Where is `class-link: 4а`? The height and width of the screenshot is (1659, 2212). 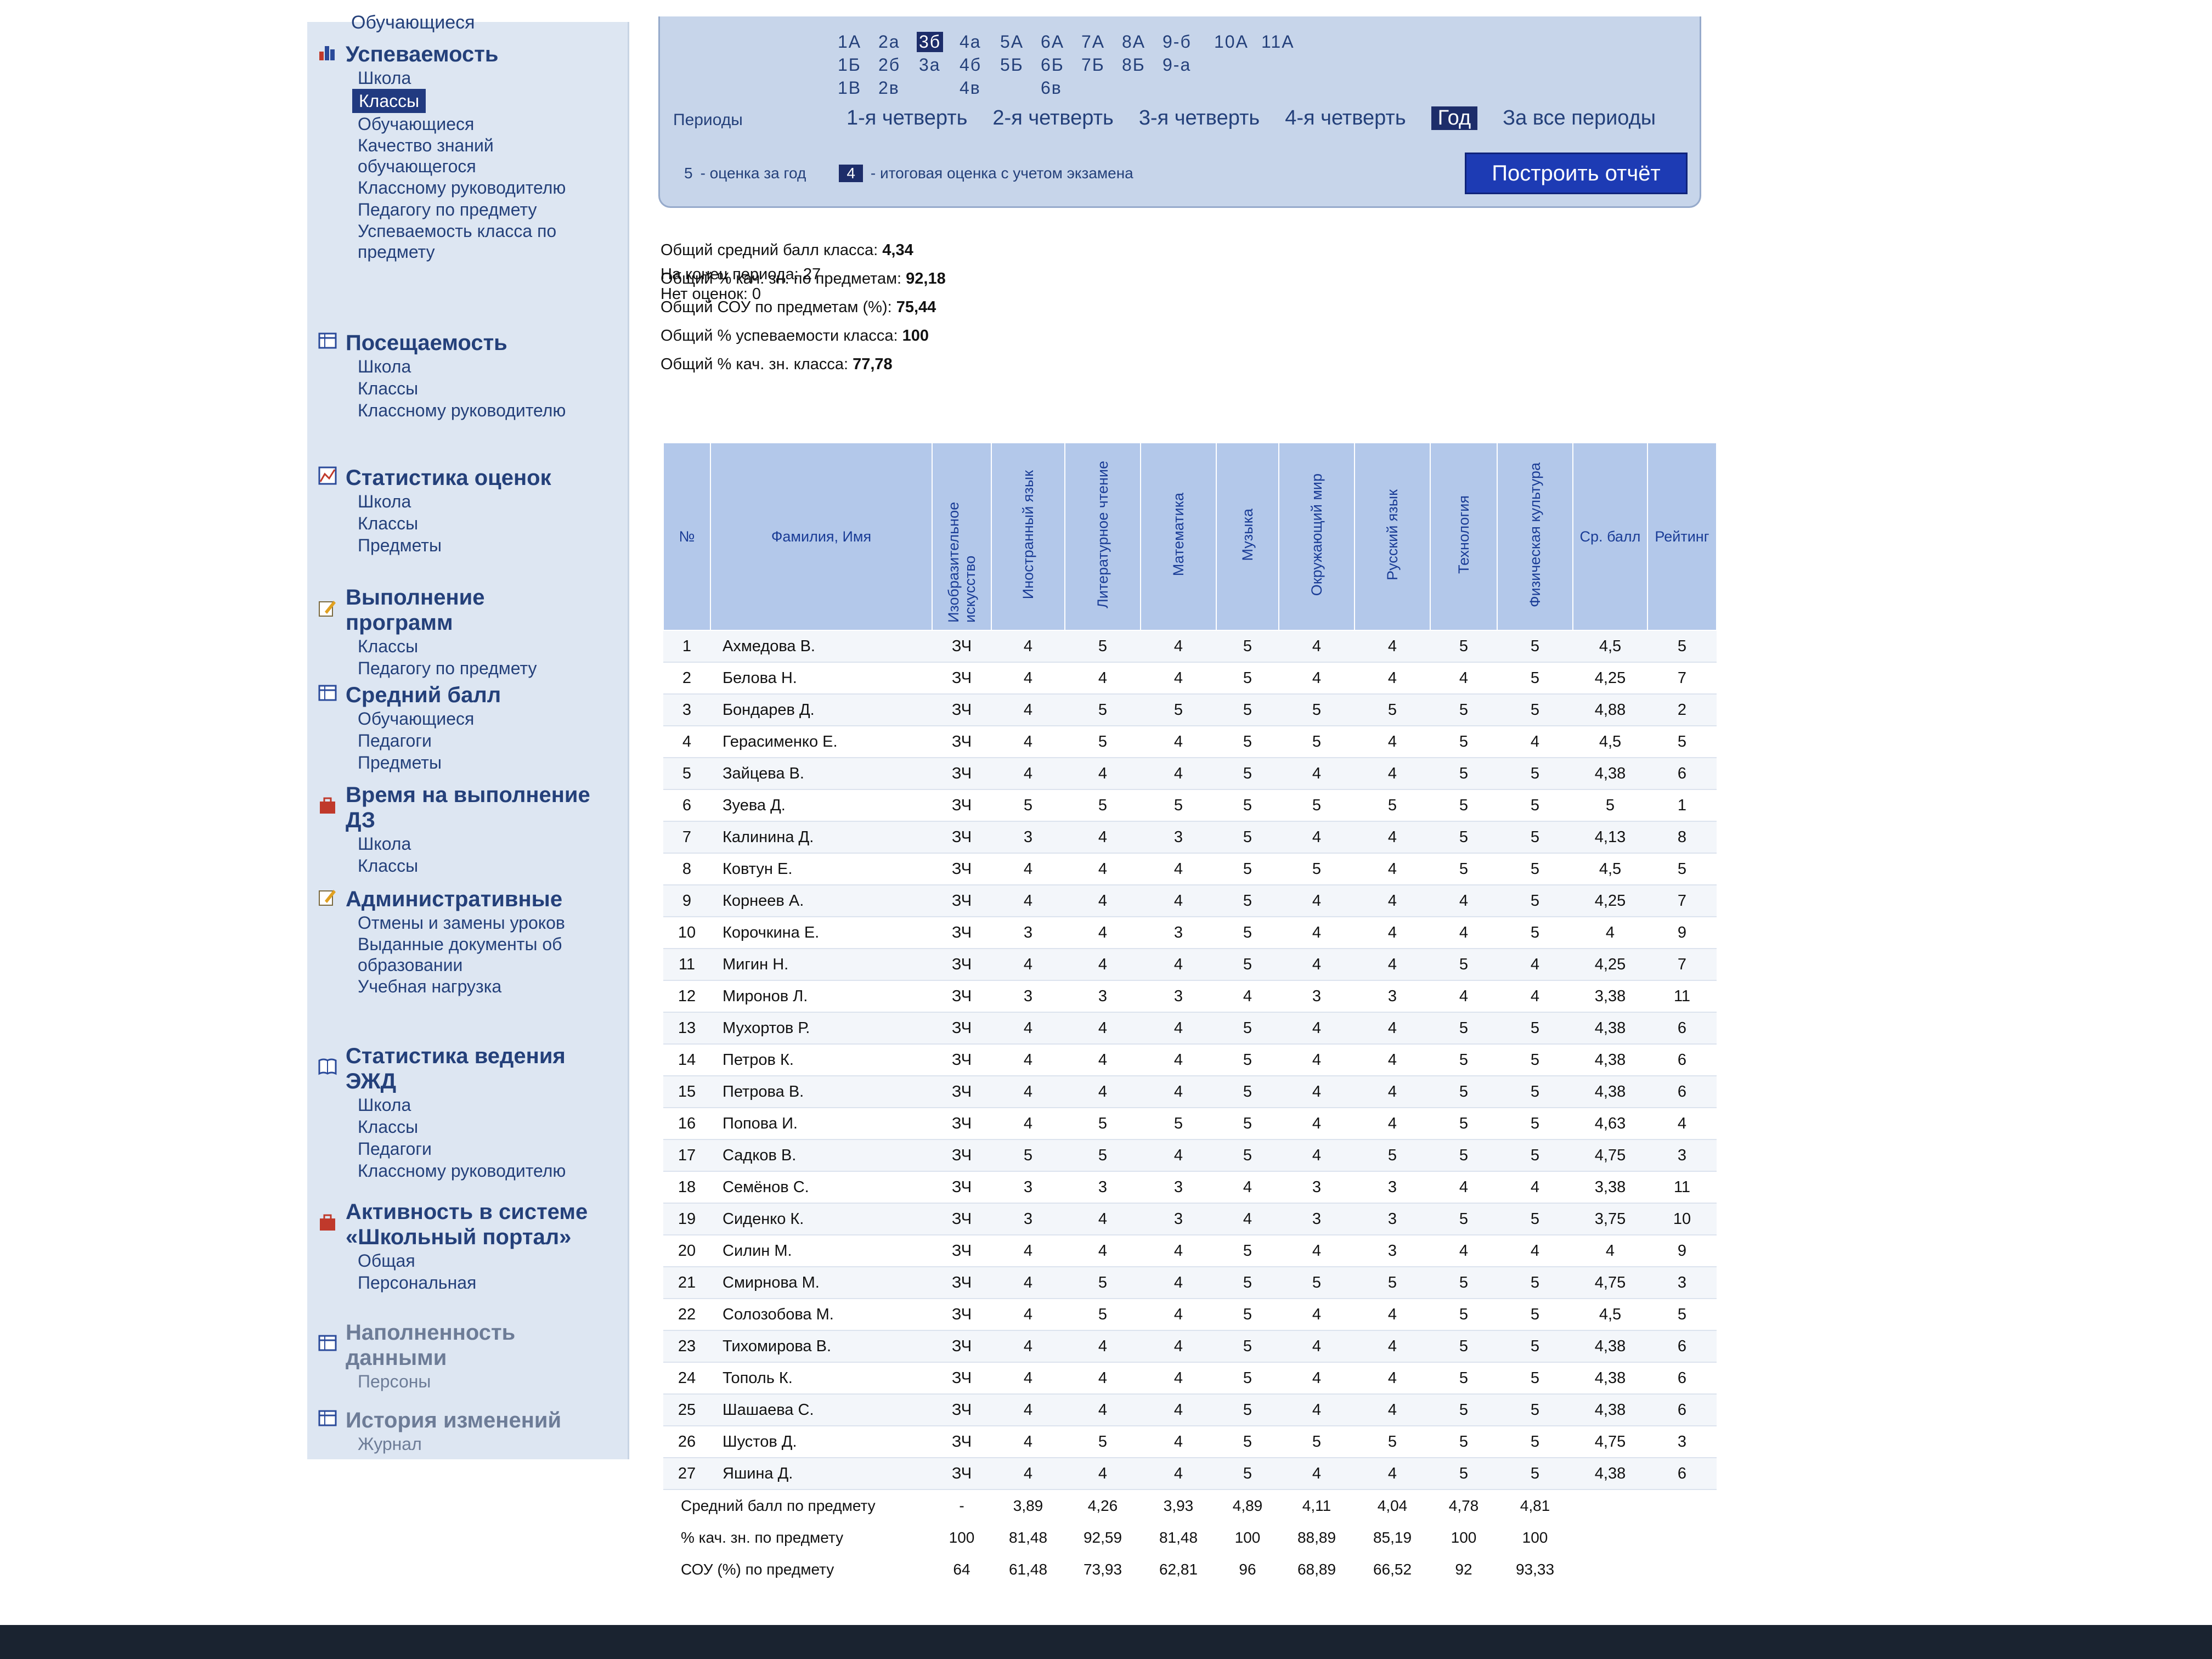
class-link: 4а is located at coordinates (971, 42).